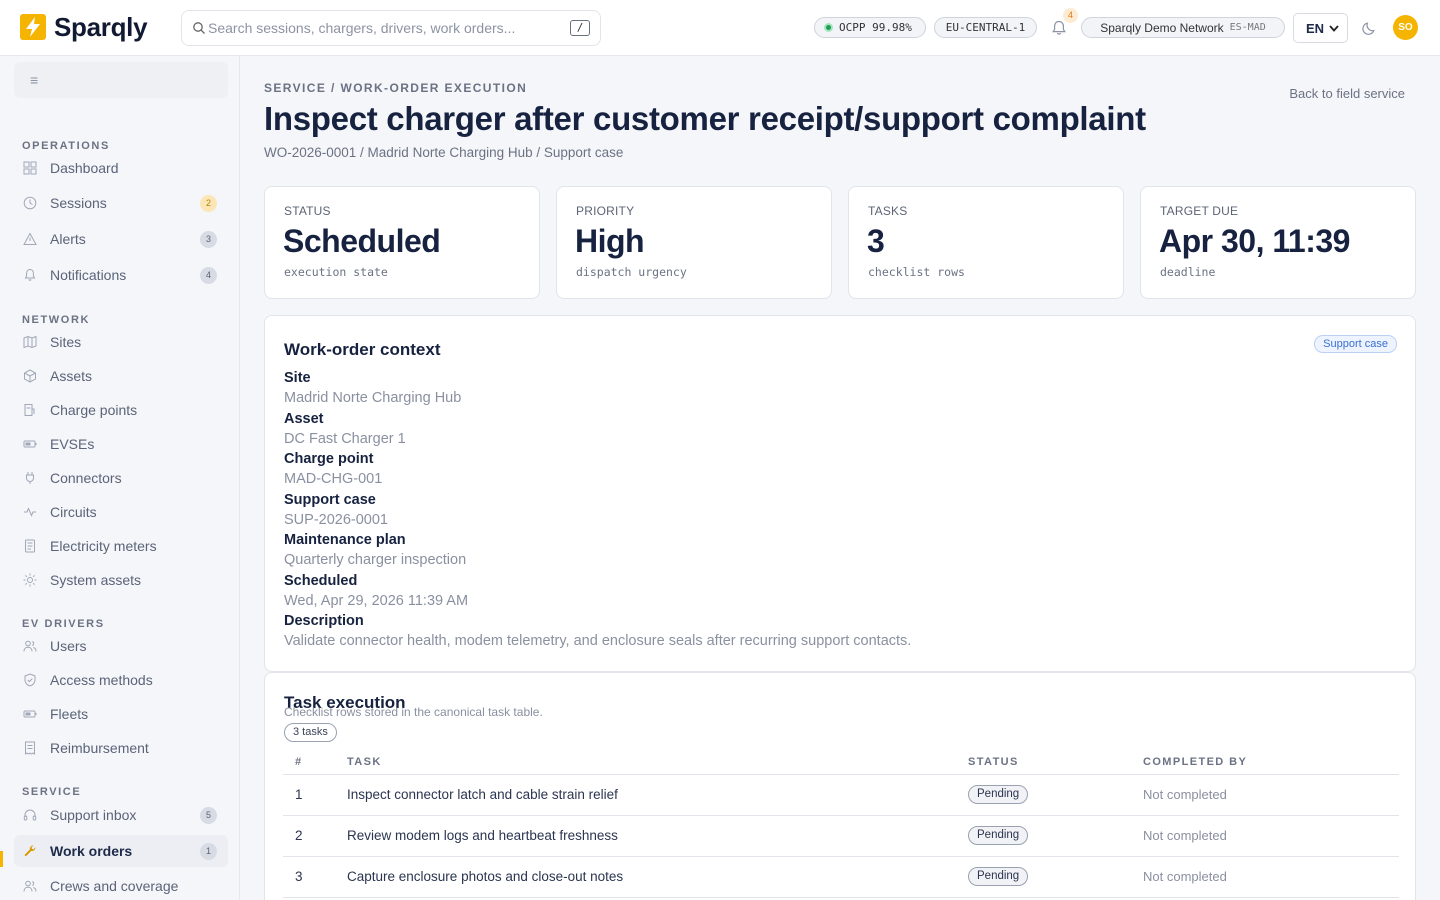 This screenshot has width=1440, height=900. Describe the element at coordinates (121, 512) in the screenshot. I see `sidebar-item-circuits: Circuits` at that location.